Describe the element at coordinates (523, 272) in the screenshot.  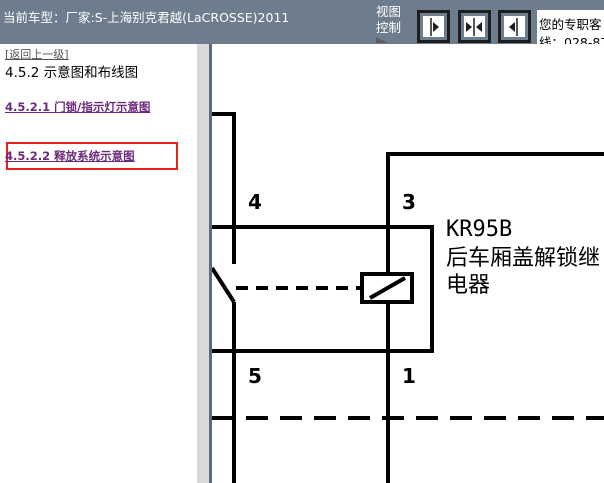
I see `relay-name: 后车厢盖解锁继电器` at that location.